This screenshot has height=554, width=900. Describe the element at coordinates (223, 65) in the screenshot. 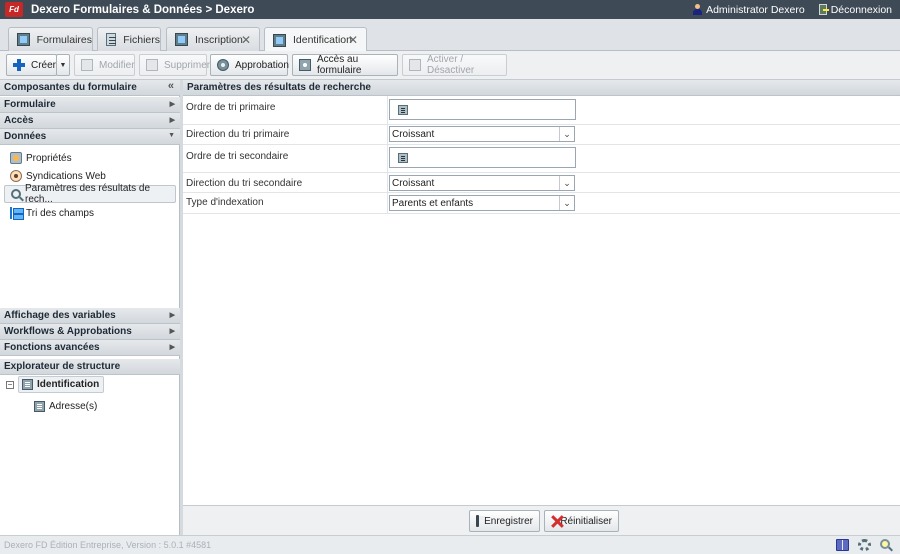

I see `approval-icon` at that location.